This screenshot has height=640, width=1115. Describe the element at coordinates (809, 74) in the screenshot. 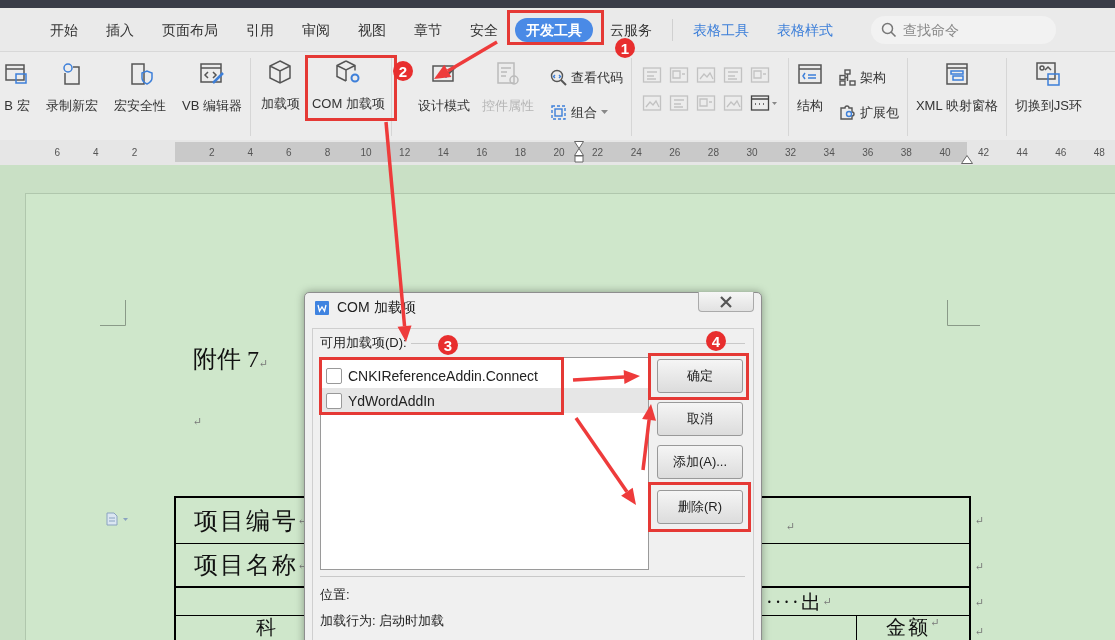

I see `list-window-icon` at that location.